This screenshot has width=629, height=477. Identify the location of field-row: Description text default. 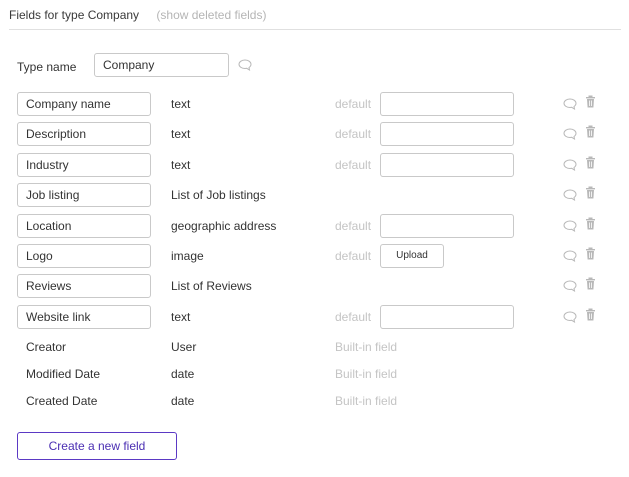
(315, 134).